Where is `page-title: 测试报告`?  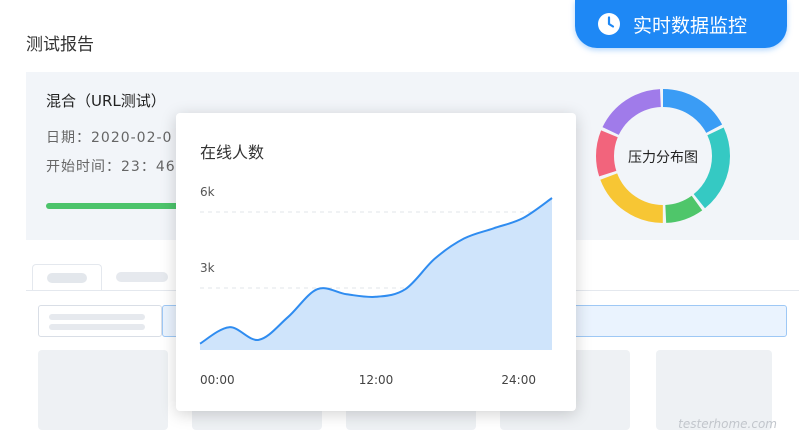 page-title: 测试报告 is located at coordinates (60, 45).